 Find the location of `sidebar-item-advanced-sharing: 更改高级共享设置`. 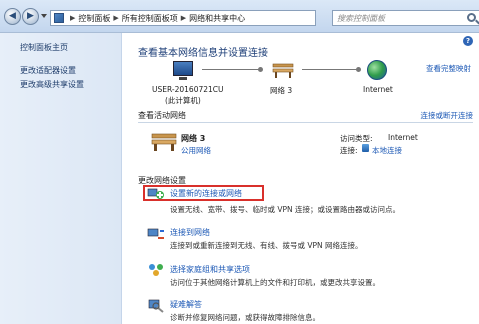

sidebar-item-advanced-sharing: 更改高级共享设置 is located at coordinates (52, 84).